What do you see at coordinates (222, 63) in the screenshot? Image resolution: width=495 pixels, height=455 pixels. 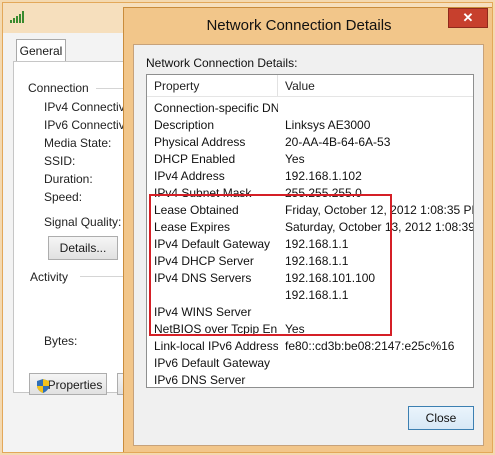 I see `details-caption: Network Connection Details:` at bounding box center [222, 63].